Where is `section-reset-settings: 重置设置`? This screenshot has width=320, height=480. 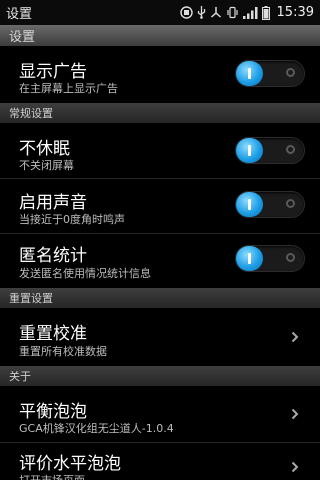
section-reset-settings: 重置设置 is located at coordinates (160, 298).